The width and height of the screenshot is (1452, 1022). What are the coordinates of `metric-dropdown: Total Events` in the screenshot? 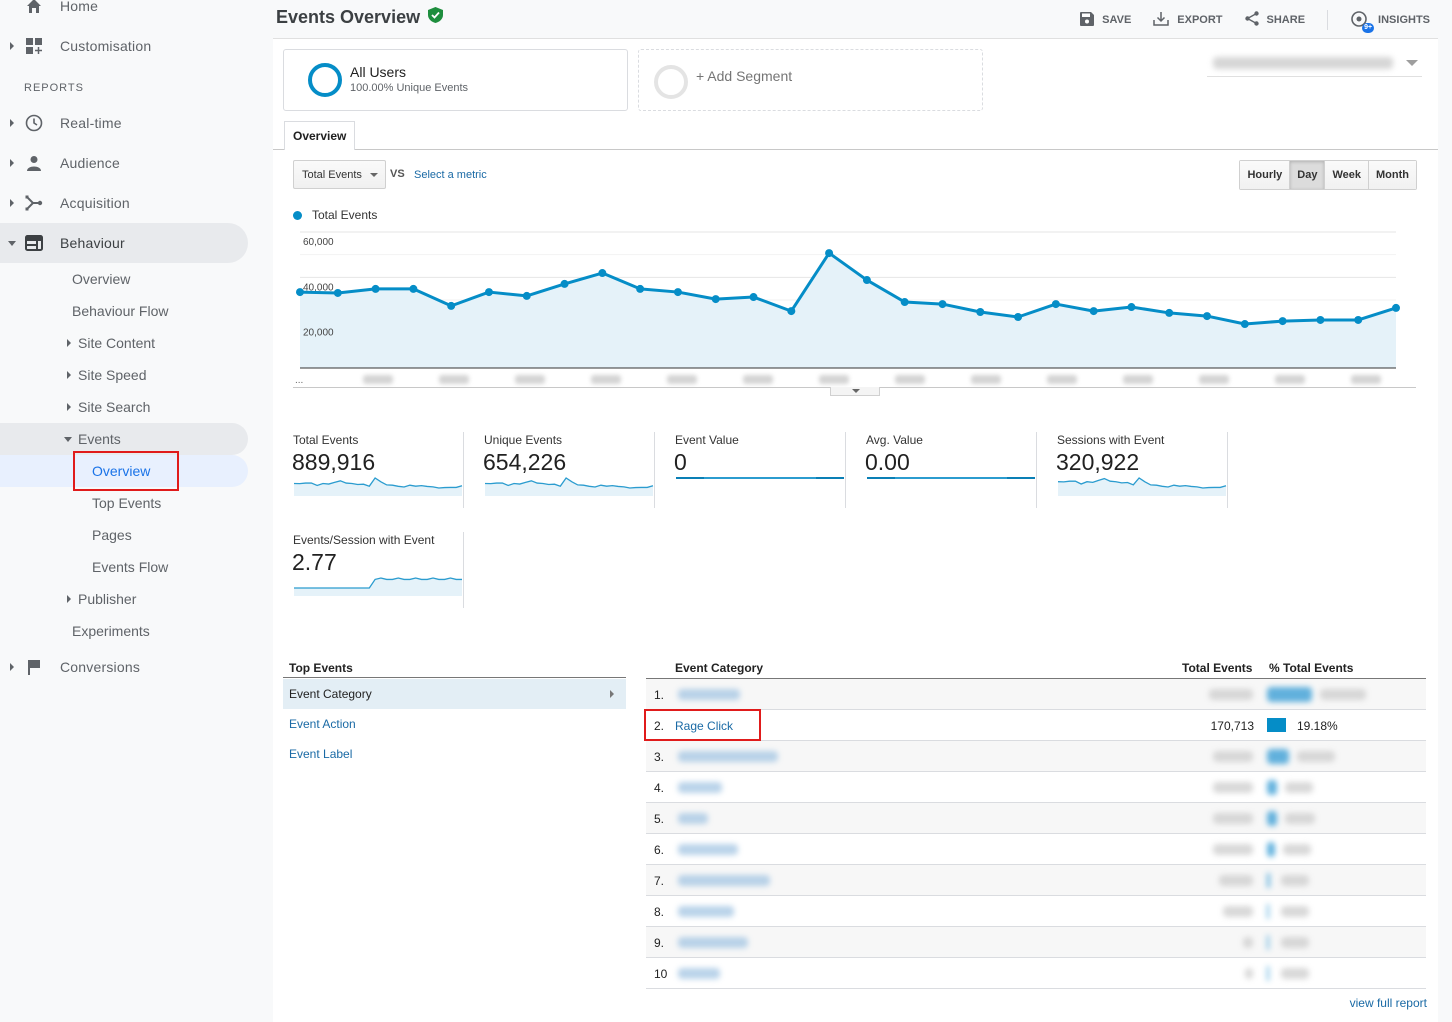 It's located at (339, 174).